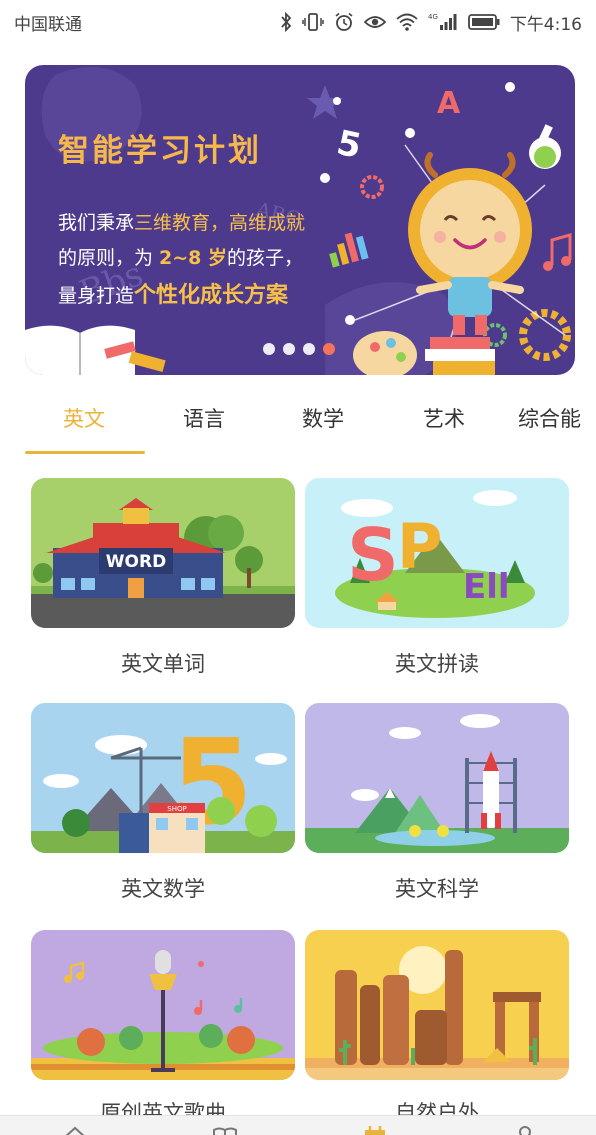  What do you see at coordinates (348, 145) in the screenshot?
I see `svg-text: 5` at bounding box center [348, 145].